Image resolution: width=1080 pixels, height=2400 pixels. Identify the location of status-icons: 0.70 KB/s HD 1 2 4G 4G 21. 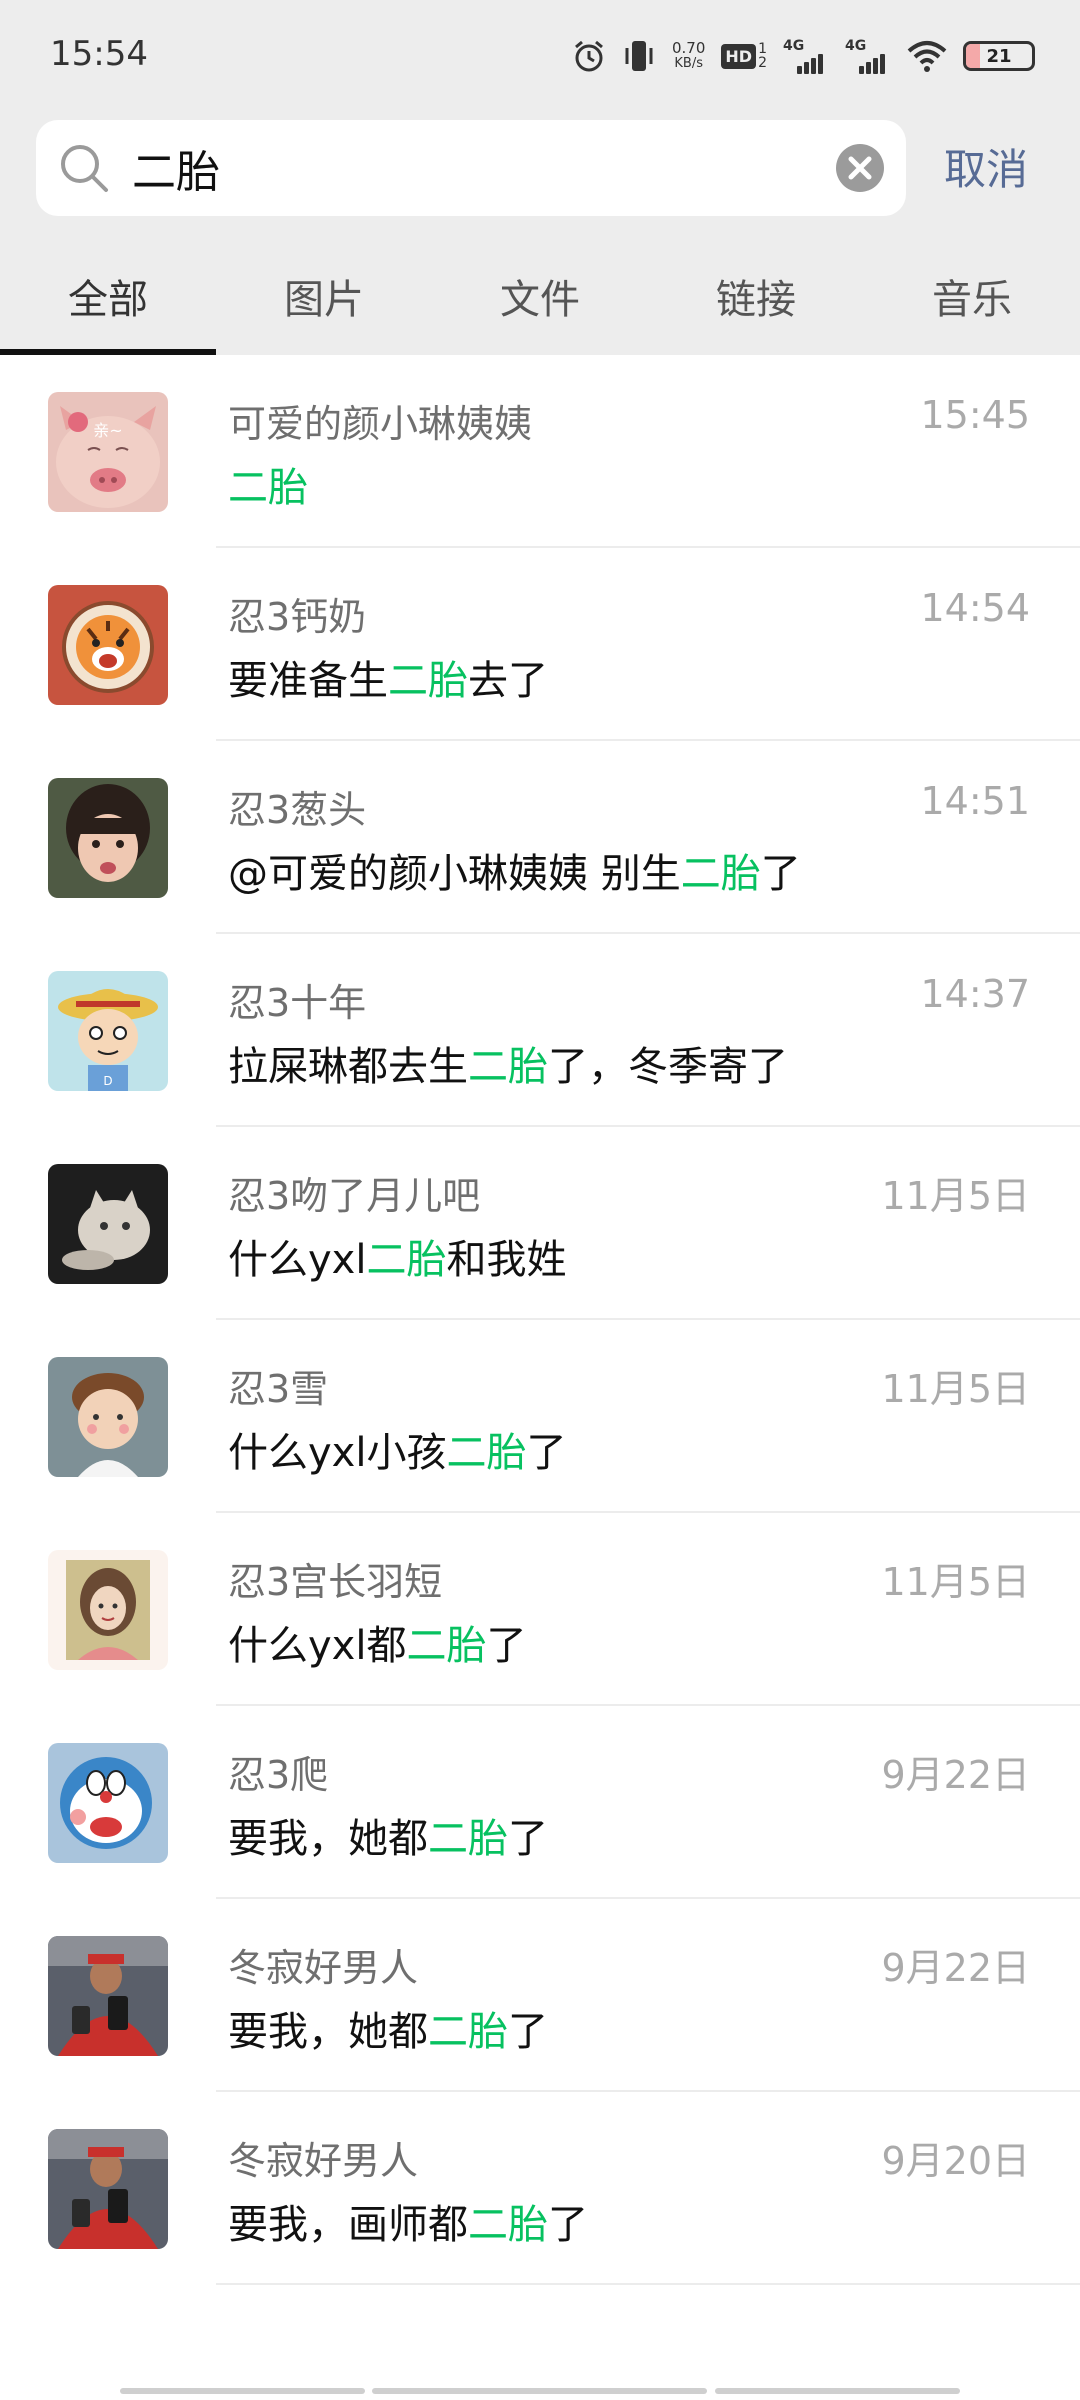
(803, 56).